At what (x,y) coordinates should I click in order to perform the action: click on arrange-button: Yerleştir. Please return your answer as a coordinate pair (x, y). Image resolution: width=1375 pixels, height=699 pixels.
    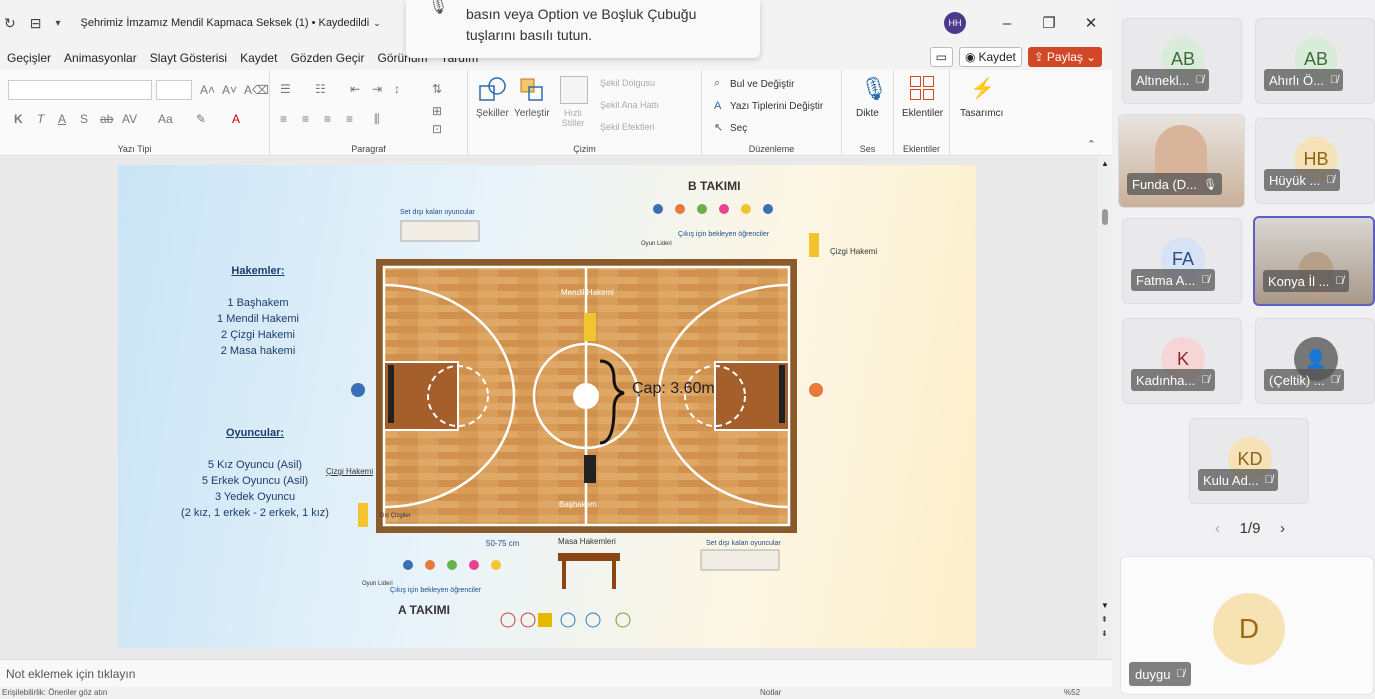
    Looking at the image, I should click on (532, 113).